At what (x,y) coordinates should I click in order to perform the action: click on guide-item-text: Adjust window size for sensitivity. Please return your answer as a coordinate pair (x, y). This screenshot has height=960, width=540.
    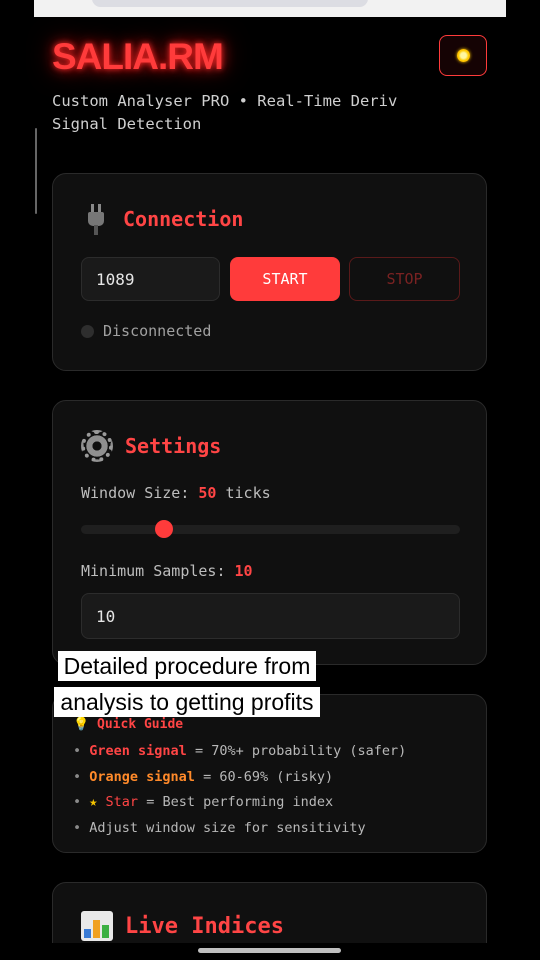
    Looking at the image, I should click on (227, 827).